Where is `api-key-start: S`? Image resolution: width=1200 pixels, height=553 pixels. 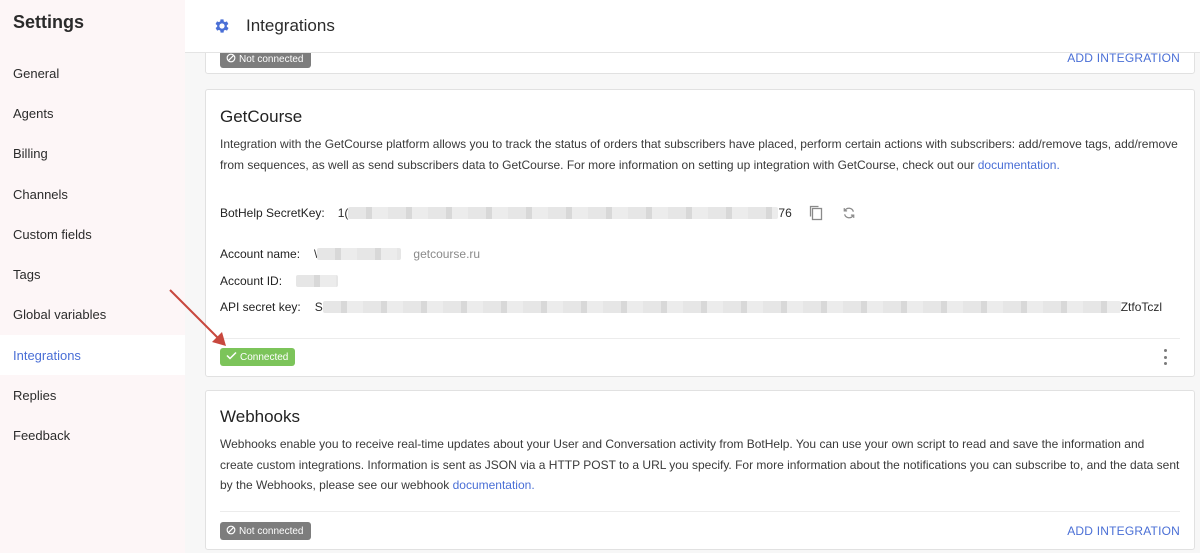 api-key-start: S is located at coordinates (318, 307).